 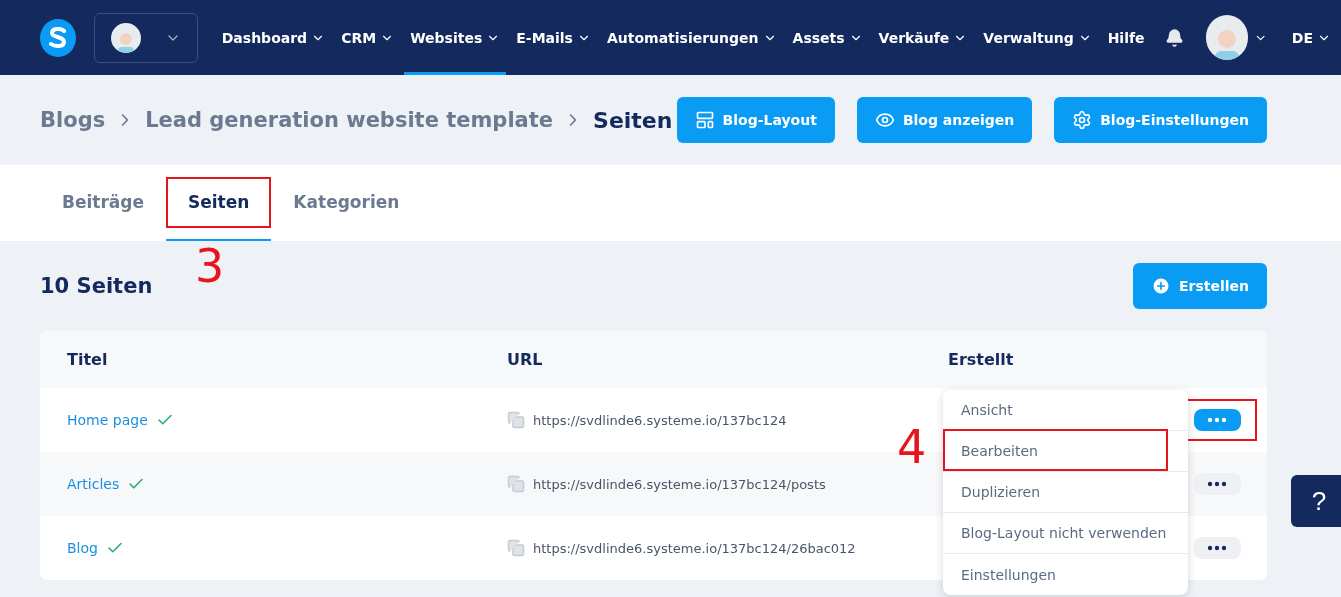 I want to click on tab: Kategorien, so click(x=346, y=203).